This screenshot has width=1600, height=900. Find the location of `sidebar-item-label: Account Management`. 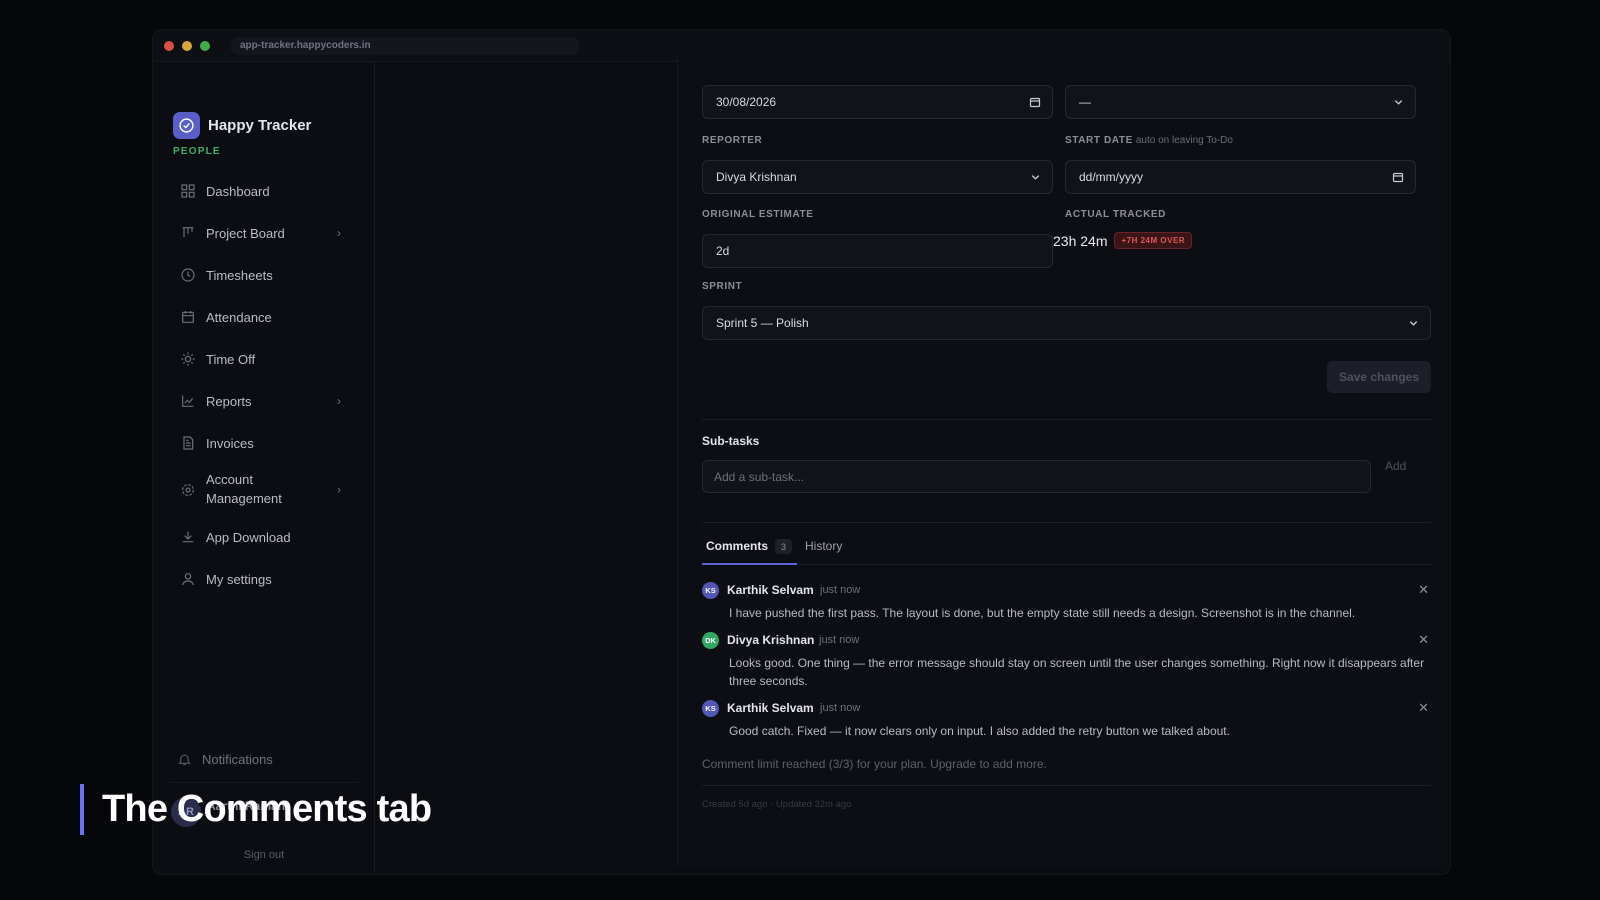

sidebar-item-label: Account Management is located at coordinates (244, 489).